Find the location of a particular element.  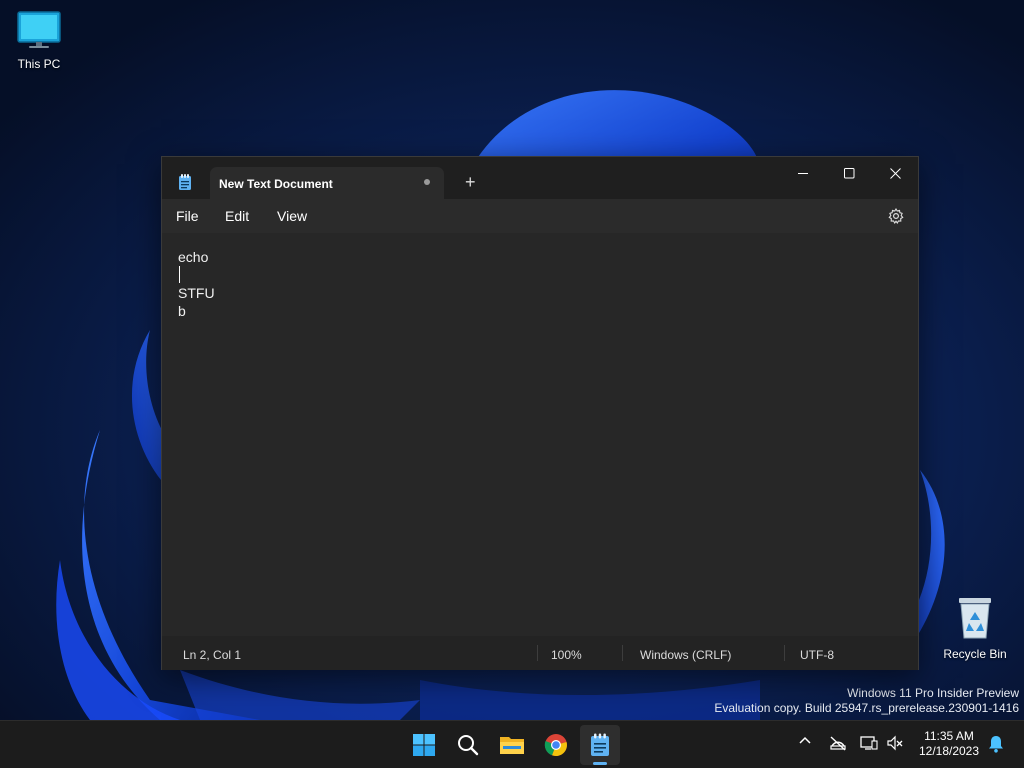

file-explorer-icon is located at coordinates (512, 745).